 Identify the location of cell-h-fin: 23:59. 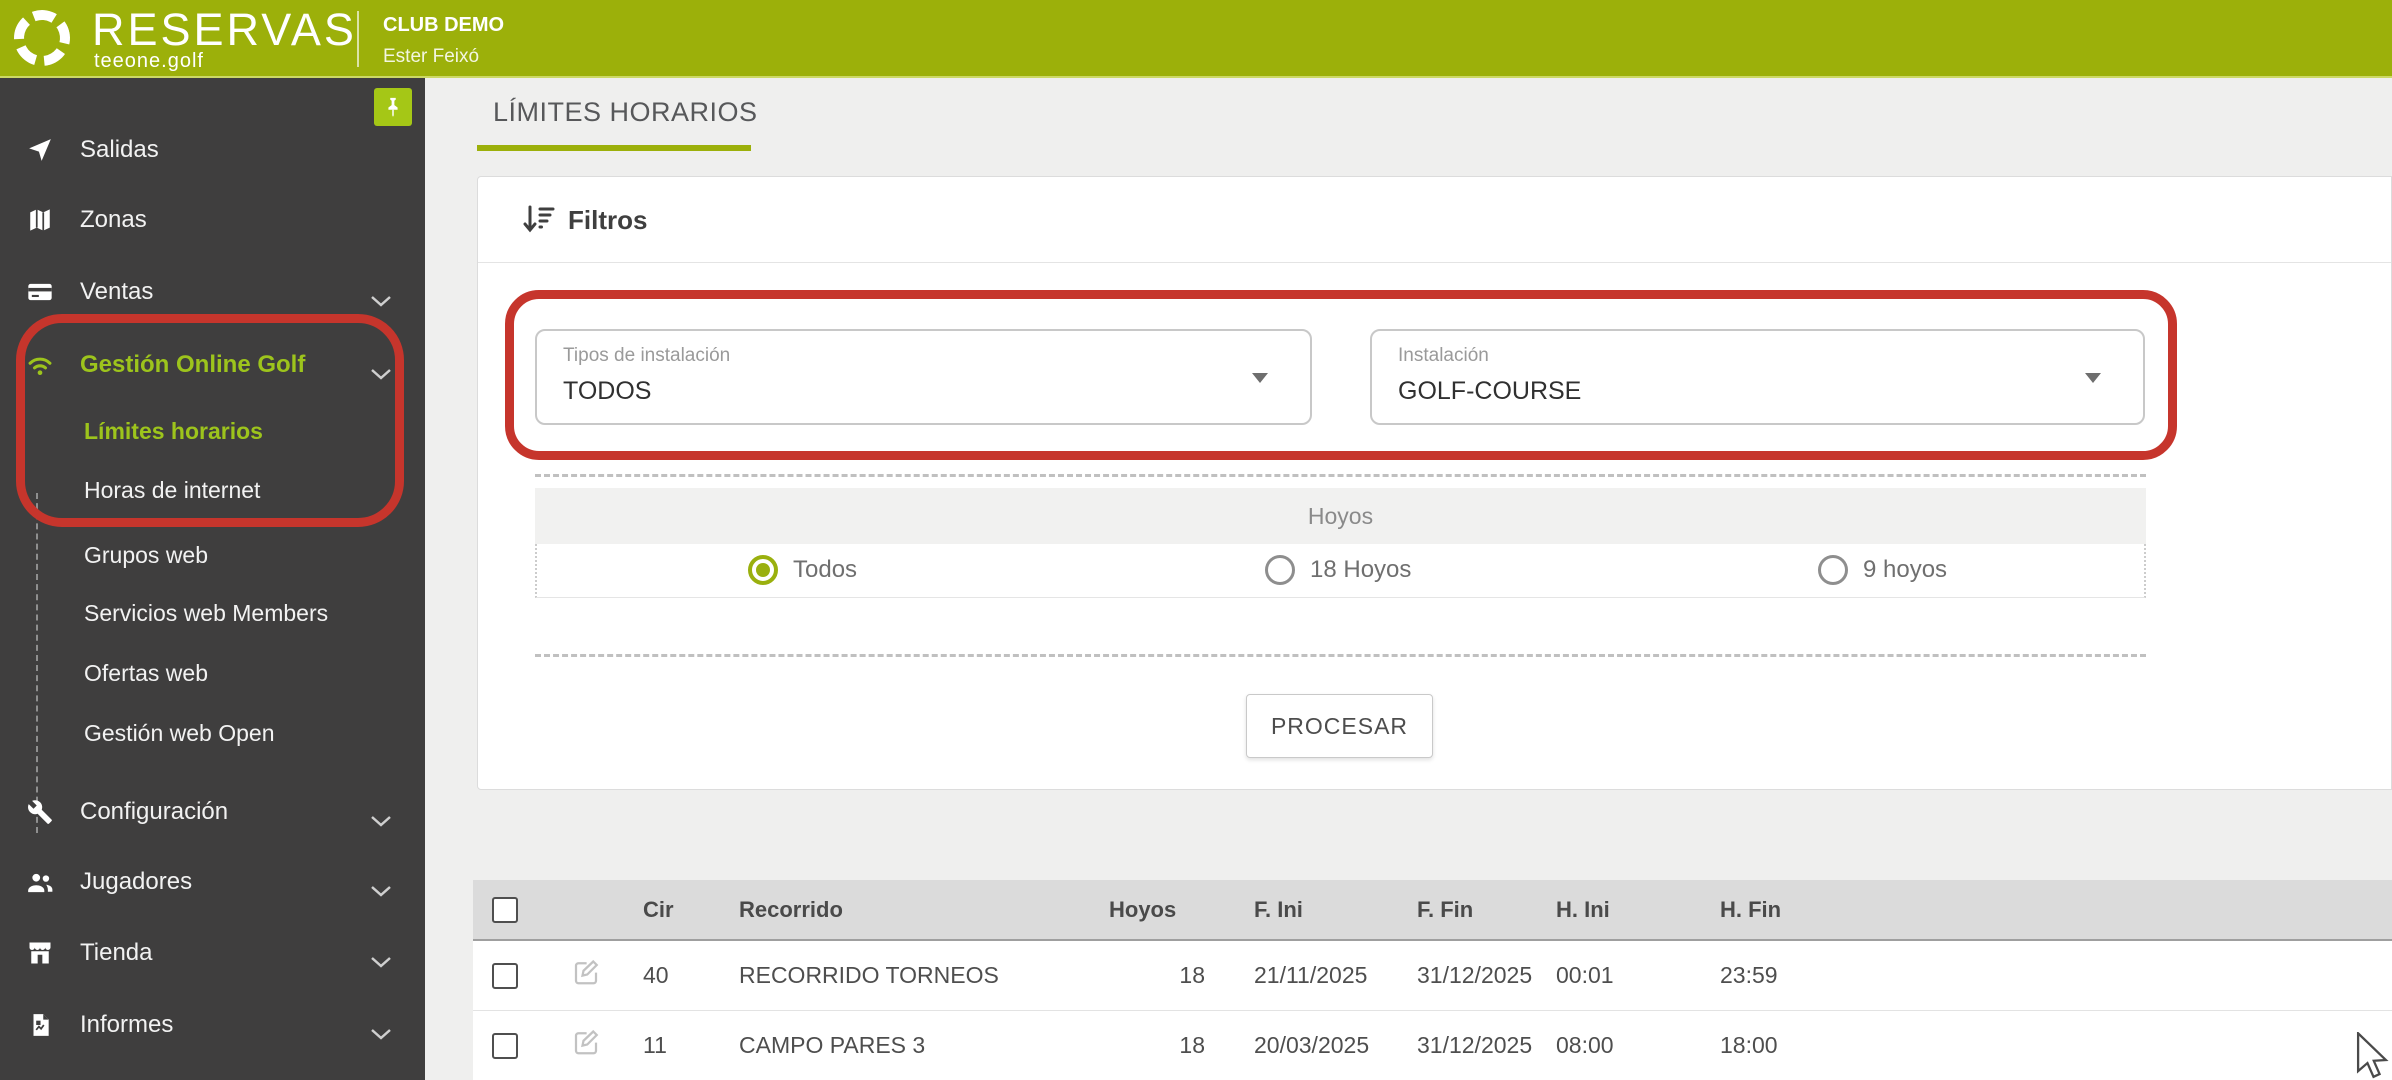
(1749, 974).